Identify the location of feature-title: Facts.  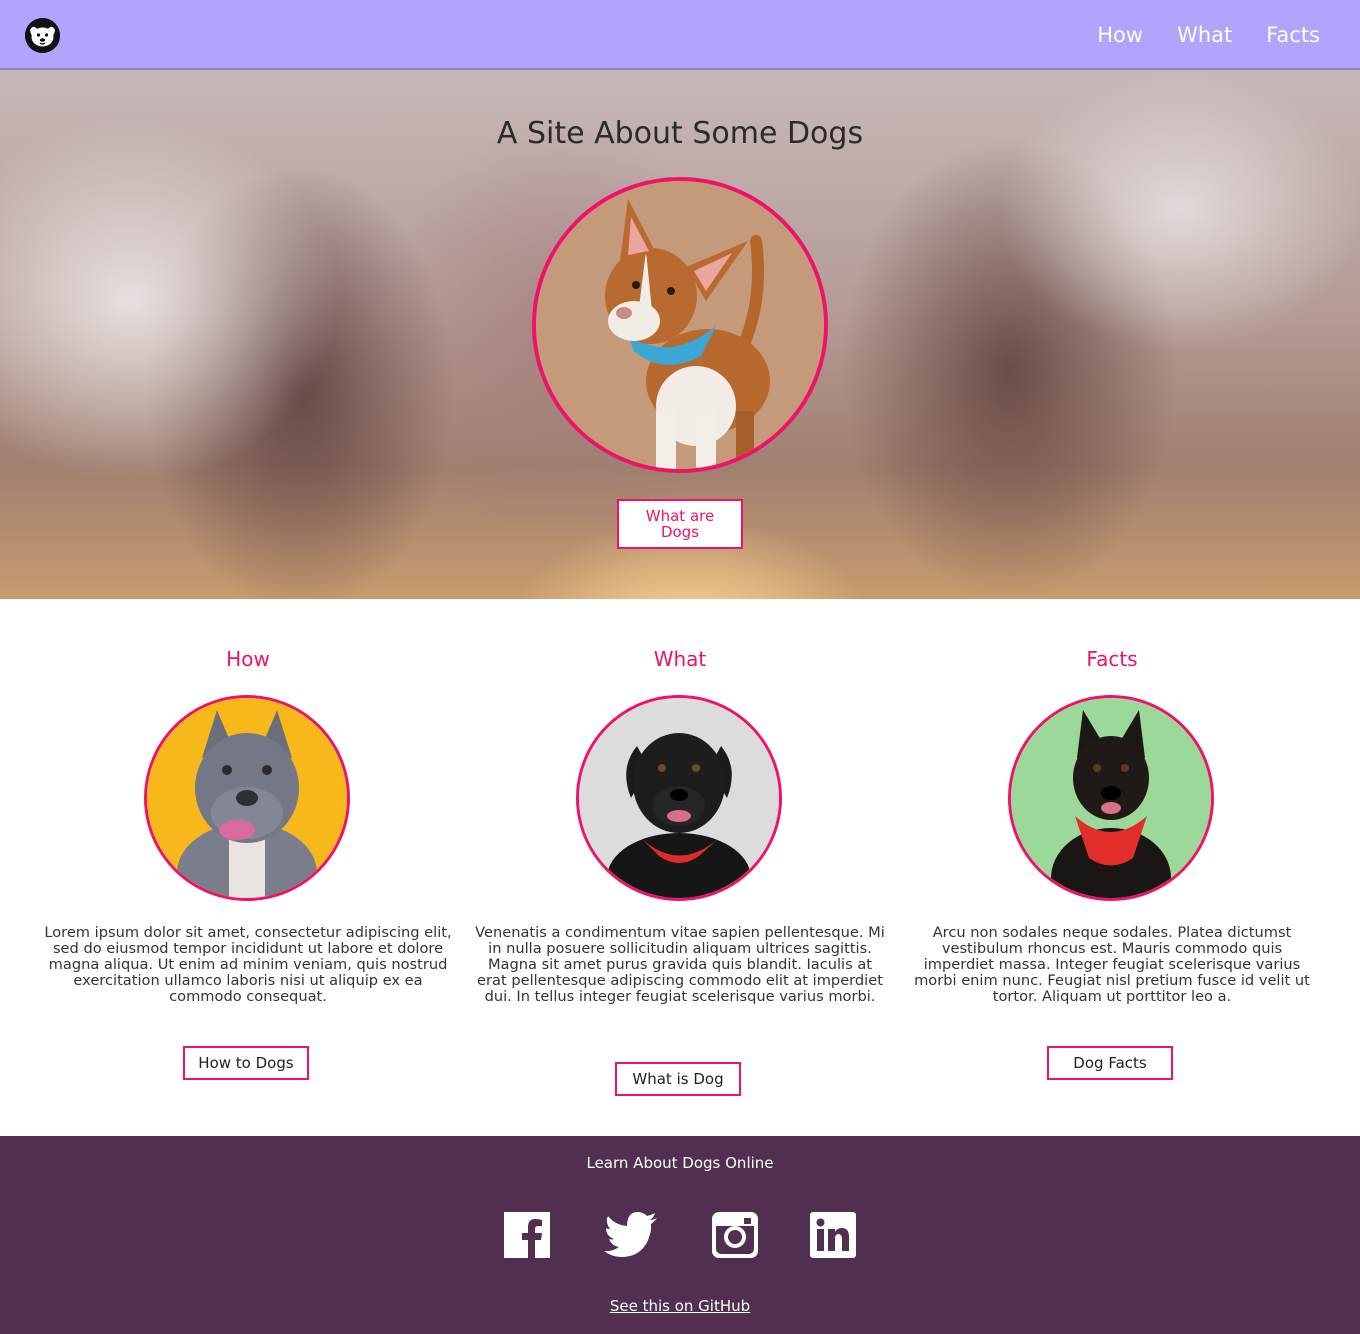
(1112, 659).